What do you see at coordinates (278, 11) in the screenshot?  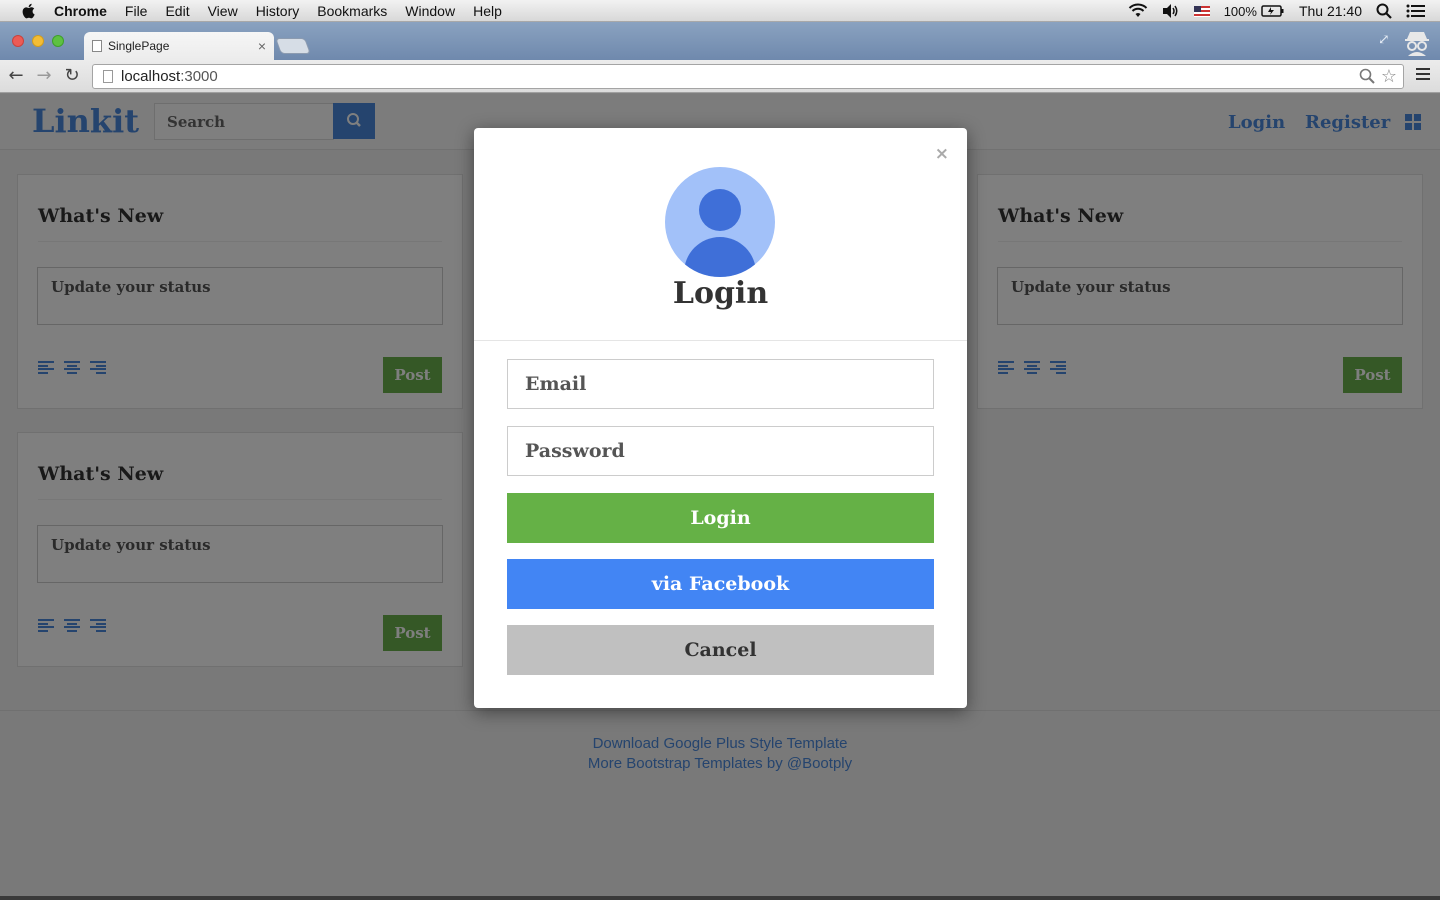 I see `menu-history: History` at bounding box center [278, 11].